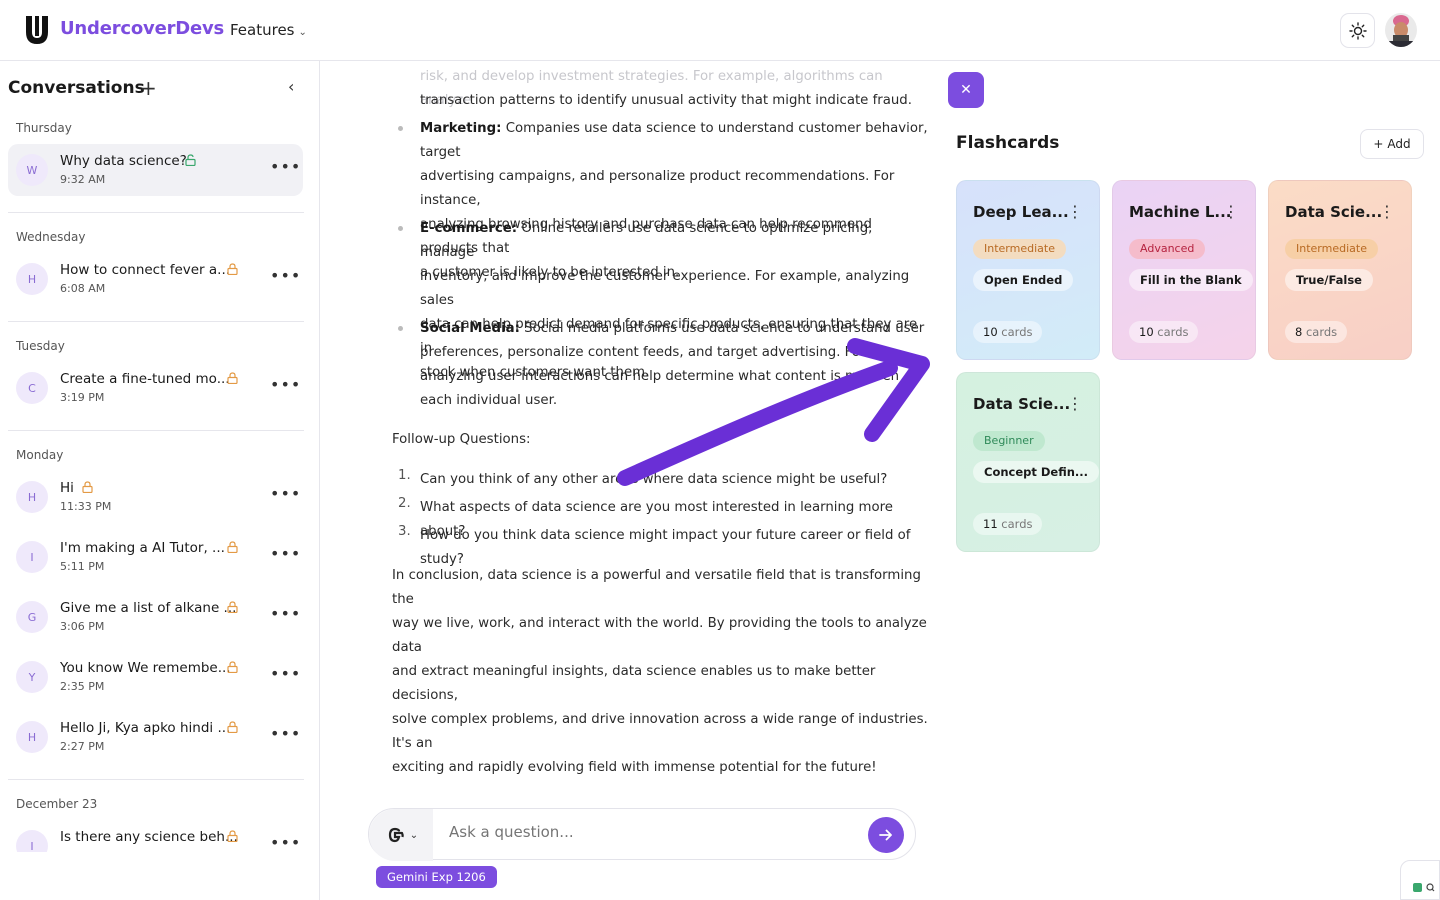 Image resolution: width=1440 pixels, height=900 pixels. What do you see at coordinates (155, 170) in the screenshot?
I see `conversation-item: W Why data science? 9:32 AM •••` at bounding box center [155, 170].